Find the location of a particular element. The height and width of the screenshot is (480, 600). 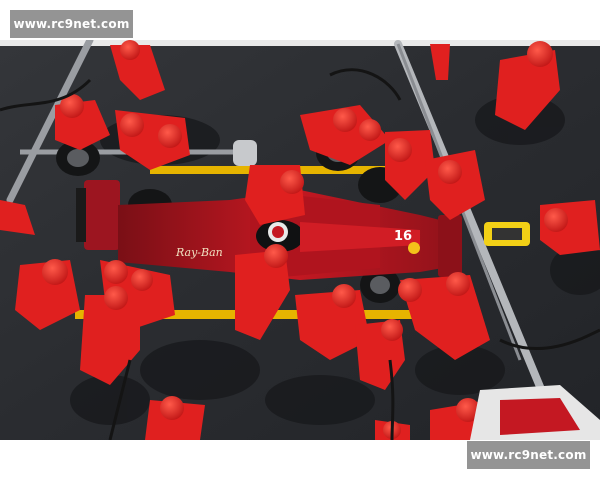

car-number: 16 is located at coordinates (403, 236).